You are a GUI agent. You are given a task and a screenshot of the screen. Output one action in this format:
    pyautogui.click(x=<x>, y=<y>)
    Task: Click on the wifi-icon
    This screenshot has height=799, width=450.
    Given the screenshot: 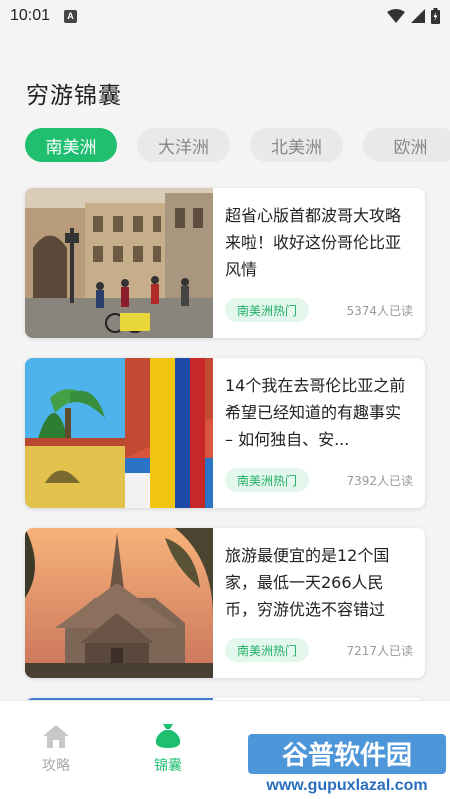 What is the action you would take?
    pyautogui.click(x=396, y=16)
    